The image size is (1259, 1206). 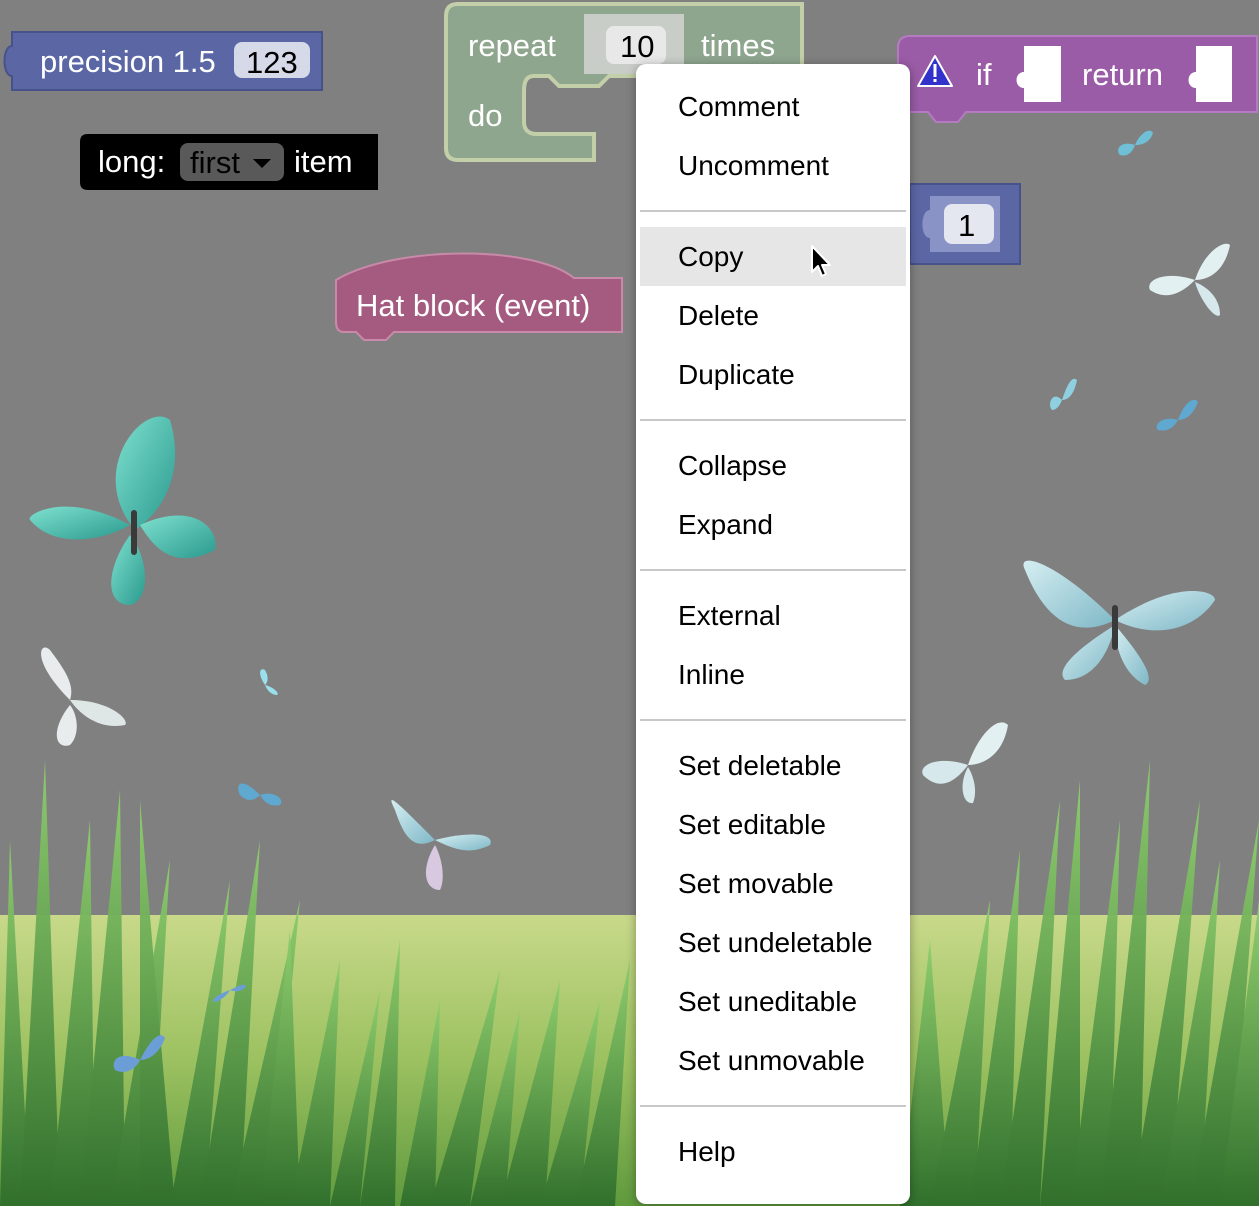 I want to click on precision-label: precision 1.5, so click(x=128, y=61).